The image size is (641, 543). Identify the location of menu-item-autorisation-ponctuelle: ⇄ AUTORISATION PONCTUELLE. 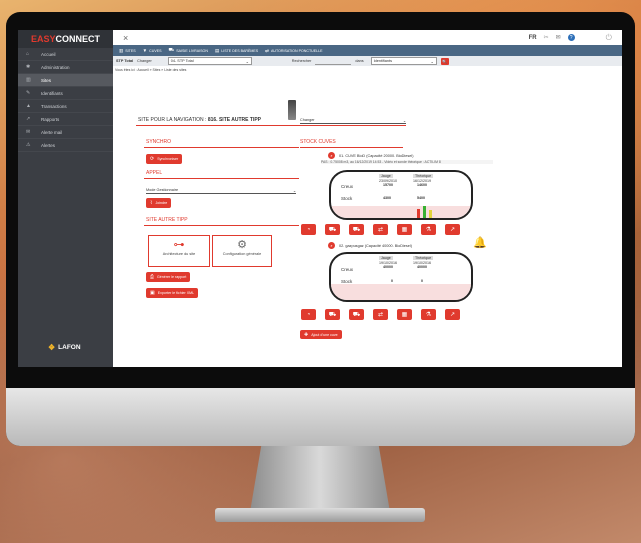
(293, 51).